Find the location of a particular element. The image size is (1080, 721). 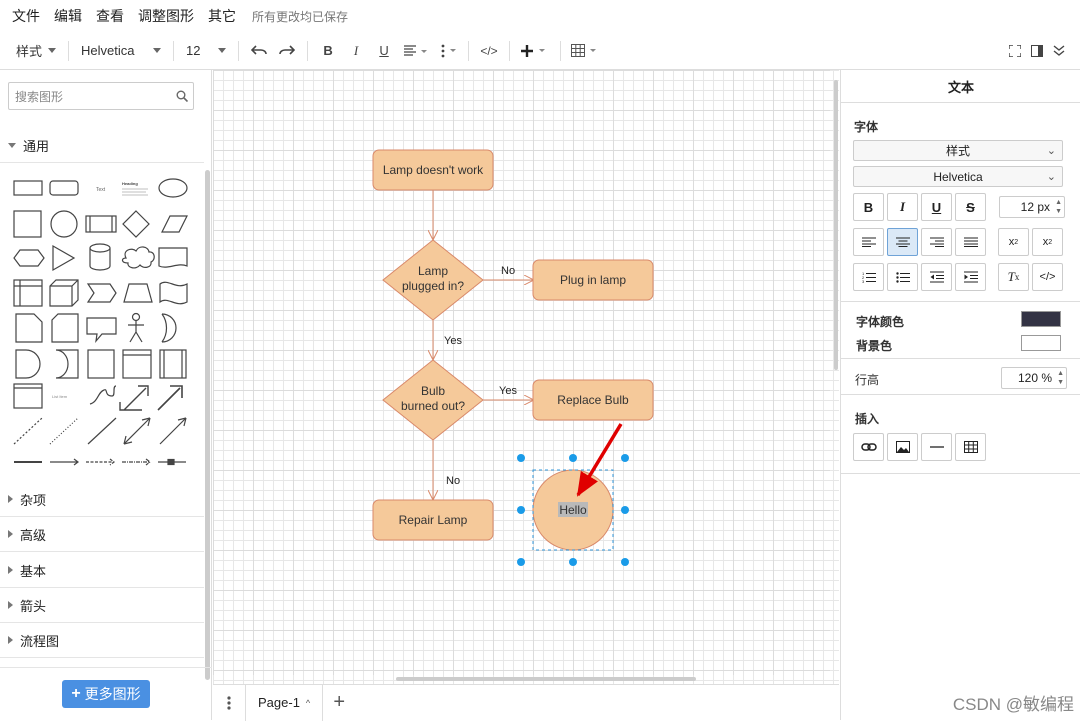

sidebar-scrollbar is located at coordinates (207, 425).